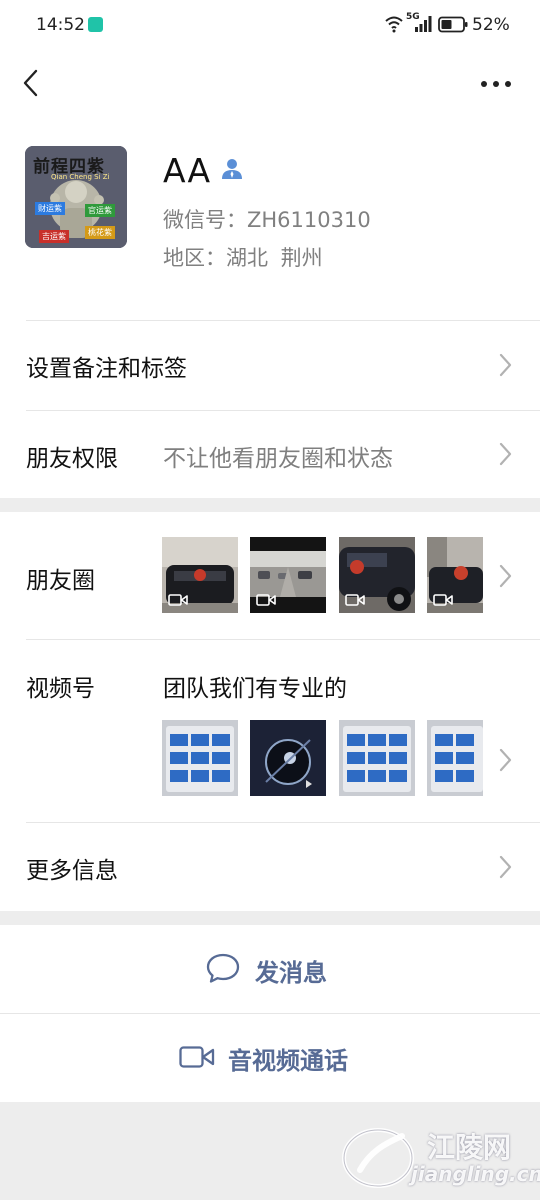 This screenshot has width=540, height=1200. I want to click on battery-icon, so click(453, 24).